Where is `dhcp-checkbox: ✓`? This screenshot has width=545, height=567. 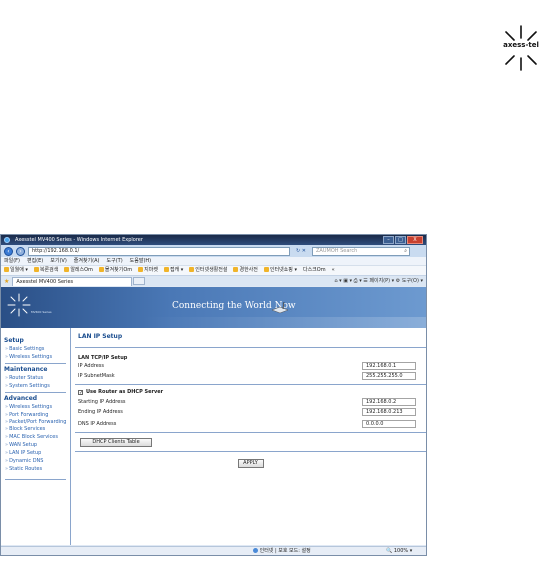
dhcp-checkbox: ✓ is located at coordinates (80, 392).